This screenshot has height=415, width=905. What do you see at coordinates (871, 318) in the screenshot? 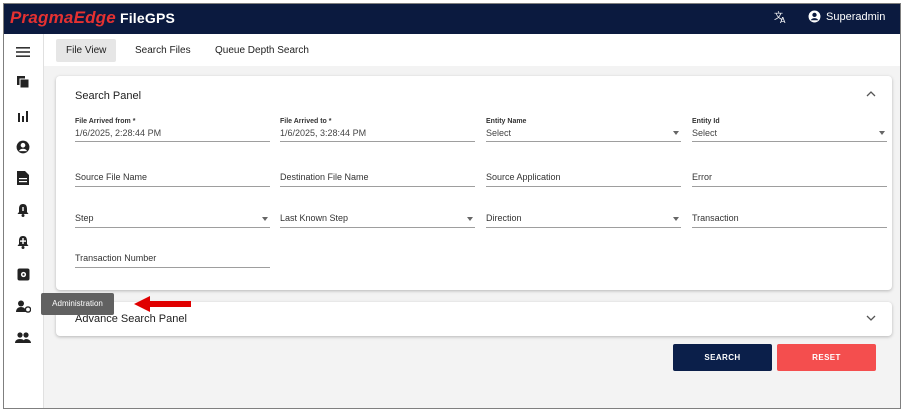
I see `chevron-down-icon` at bounding box center [871, 318].